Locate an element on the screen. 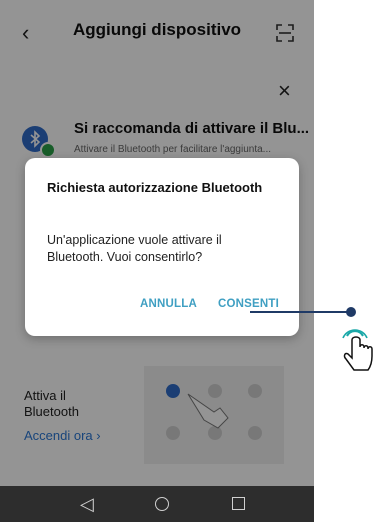 The image size is (374, 522). allow-button: CONSENTI is located at coordinates (248, 304).